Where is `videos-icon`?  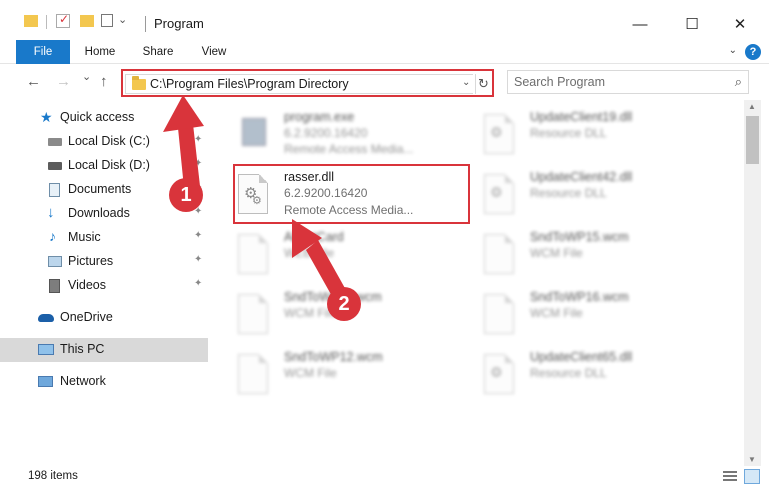
videos-icon is located at coordinates (54, 286).